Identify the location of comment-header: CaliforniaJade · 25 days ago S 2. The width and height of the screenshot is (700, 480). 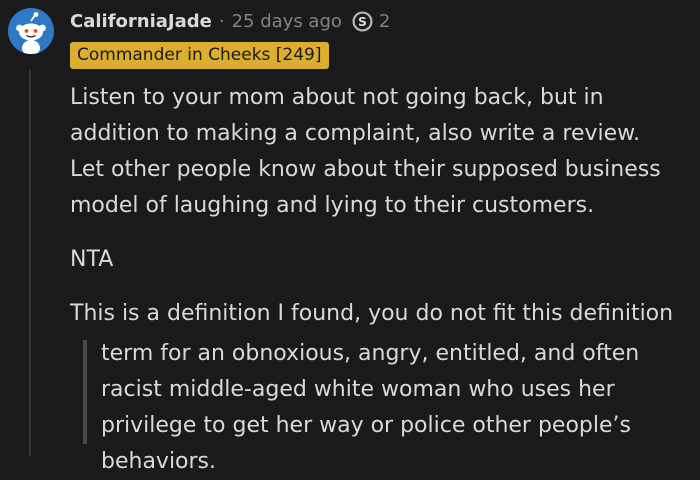
(230, 21).